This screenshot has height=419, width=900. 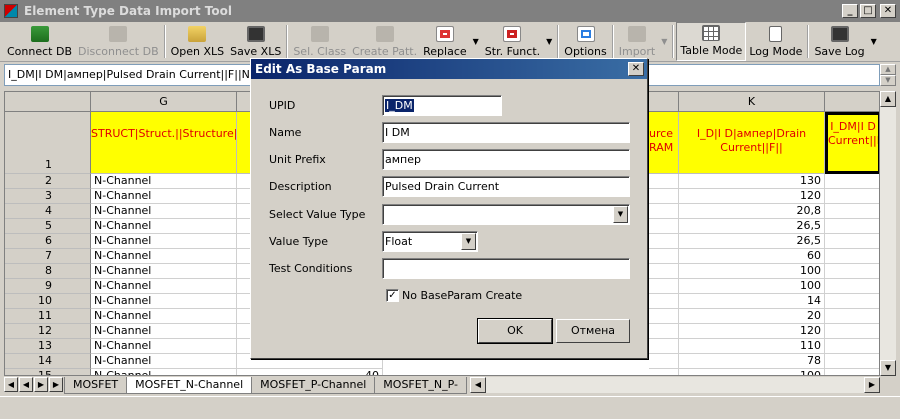 I want to click on column-header-l, so click(x=852, y=102).